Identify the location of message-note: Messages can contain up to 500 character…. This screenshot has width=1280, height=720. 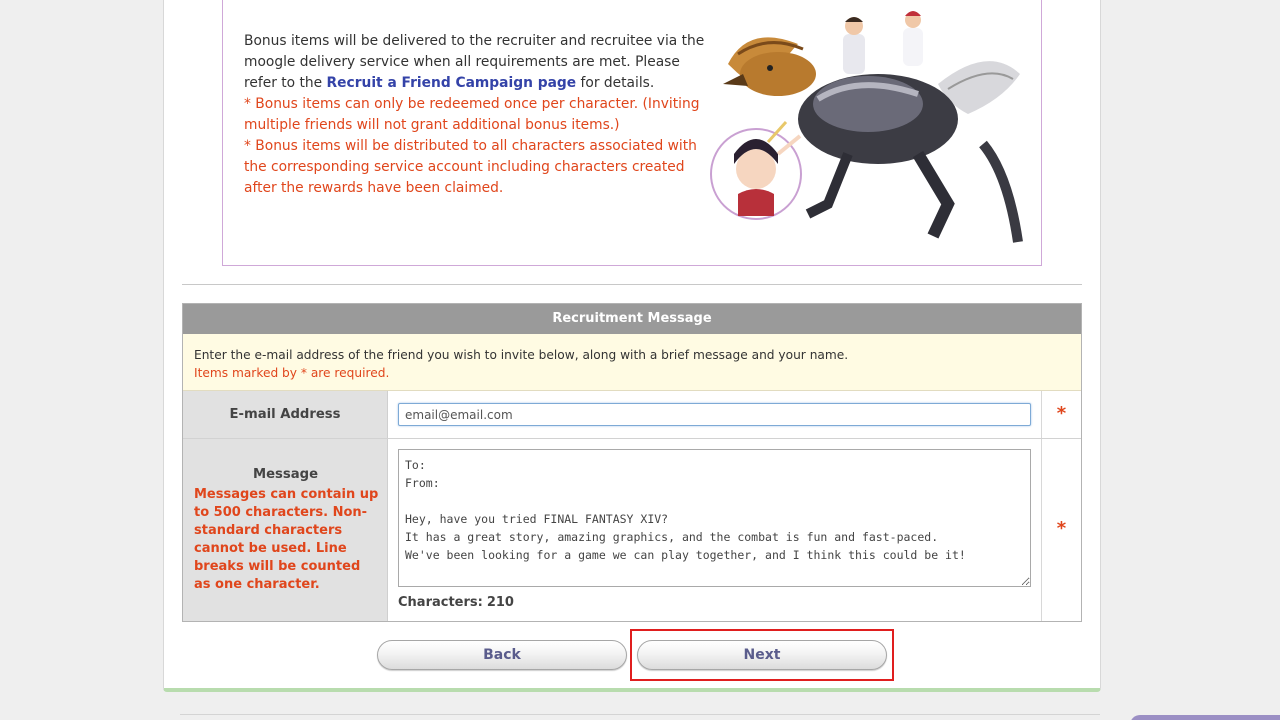
(286, 539).